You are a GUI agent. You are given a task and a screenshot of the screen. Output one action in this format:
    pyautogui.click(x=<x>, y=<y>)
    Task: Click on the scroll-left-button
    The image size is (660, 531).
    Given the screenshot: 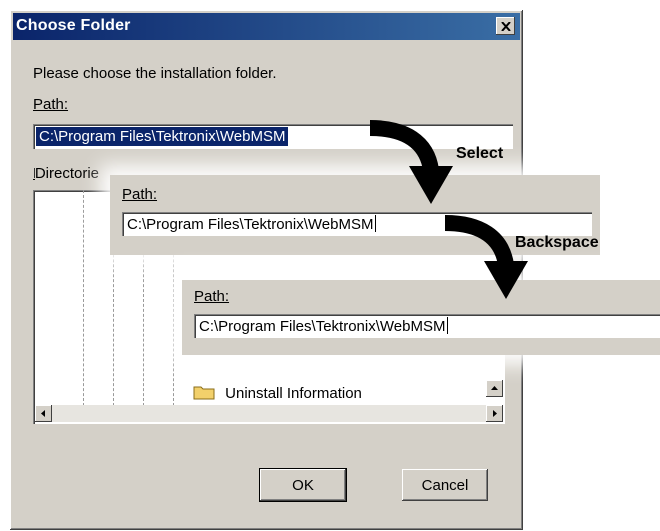 What is the action you would take?
    pyautogui.click(x=43, y=413)
    